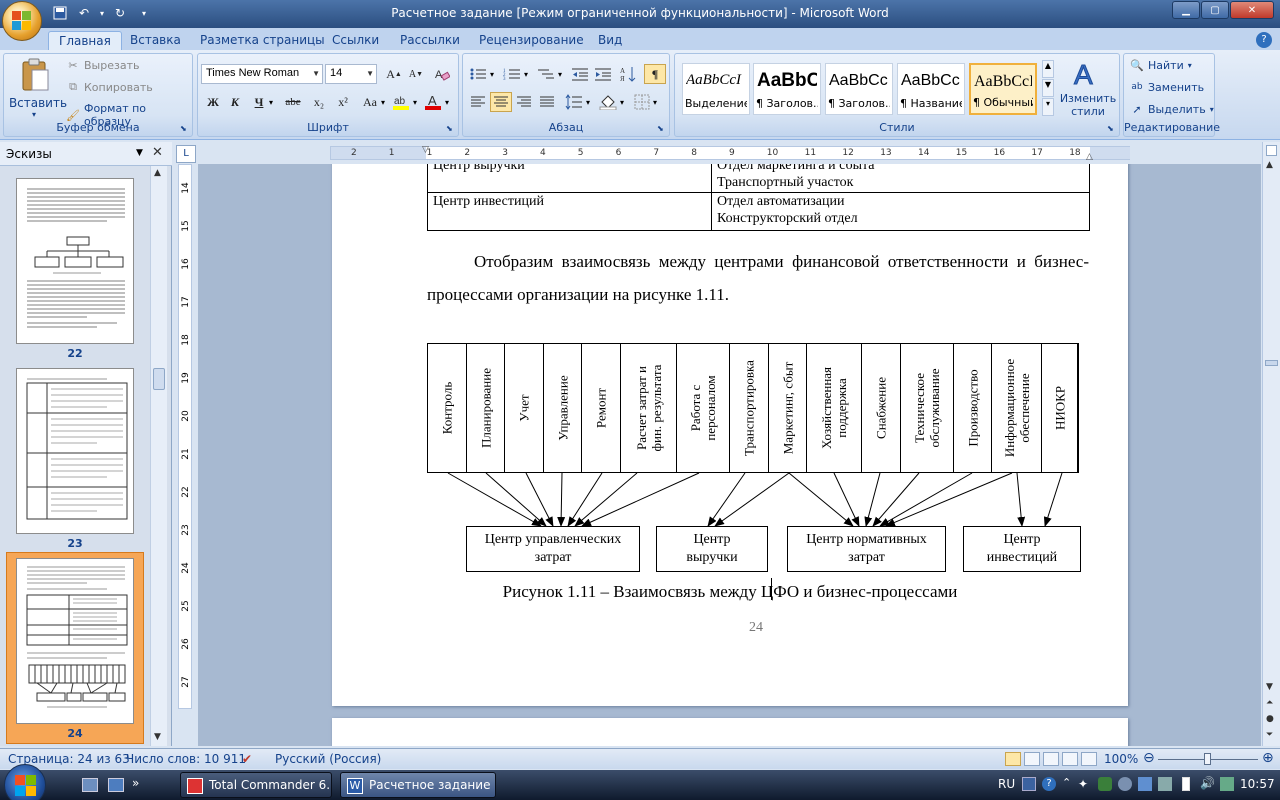 This screenshot has width=1280, height=800. What do you see at coordinates (608, 102) in the screenshot?
I see `shading-icon` at bounding box center [608, 102].